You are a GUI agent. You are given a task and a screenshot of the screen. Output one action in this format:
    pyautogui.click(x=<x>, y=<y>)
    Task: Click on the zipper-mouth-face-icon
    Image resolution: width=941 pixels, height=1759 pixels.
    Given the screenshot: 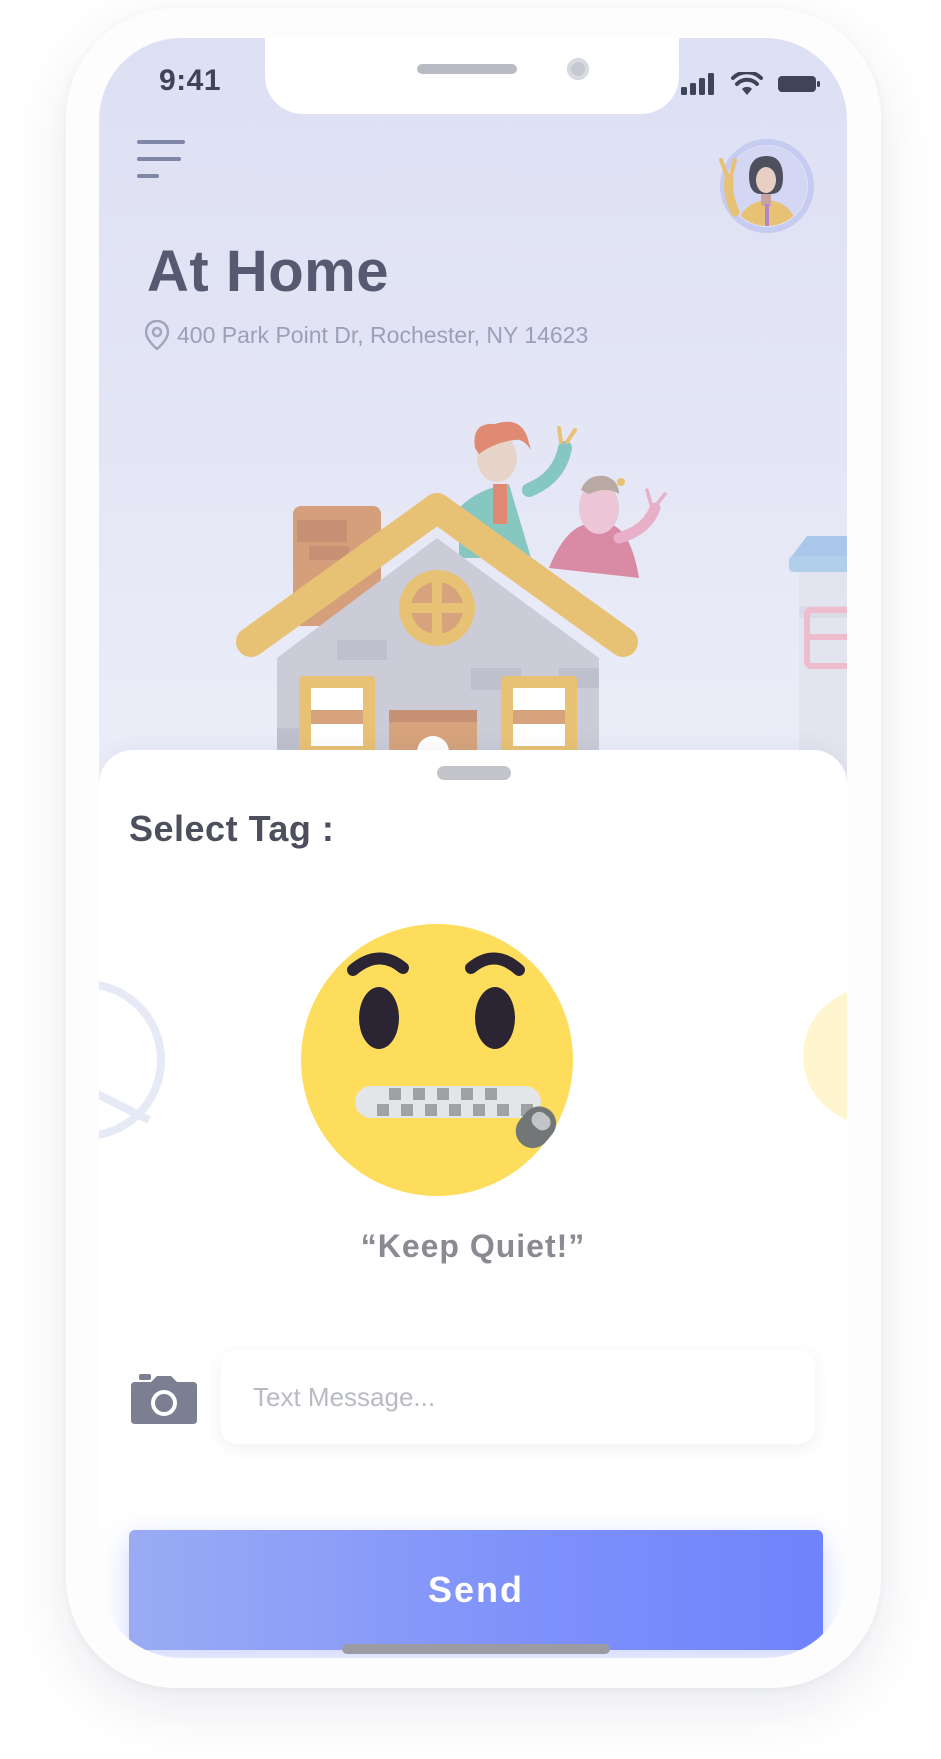 What is the action you would take?
    pyautogui.click(x=437, y=1060)
    